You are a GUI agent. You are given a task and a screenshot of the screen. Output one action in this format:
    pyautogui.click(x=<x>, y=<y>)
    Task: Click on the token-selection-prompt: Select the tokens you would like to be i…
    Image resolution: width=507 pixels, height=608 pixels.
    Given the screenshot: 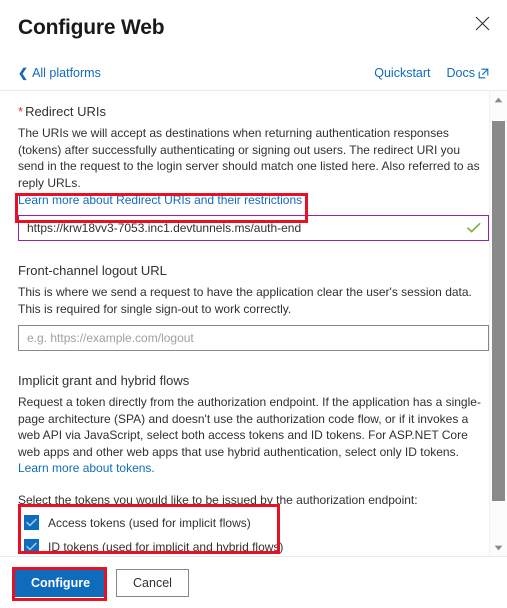 What is the action you would take?
    pyautogui.click(x=218, y=499)
    